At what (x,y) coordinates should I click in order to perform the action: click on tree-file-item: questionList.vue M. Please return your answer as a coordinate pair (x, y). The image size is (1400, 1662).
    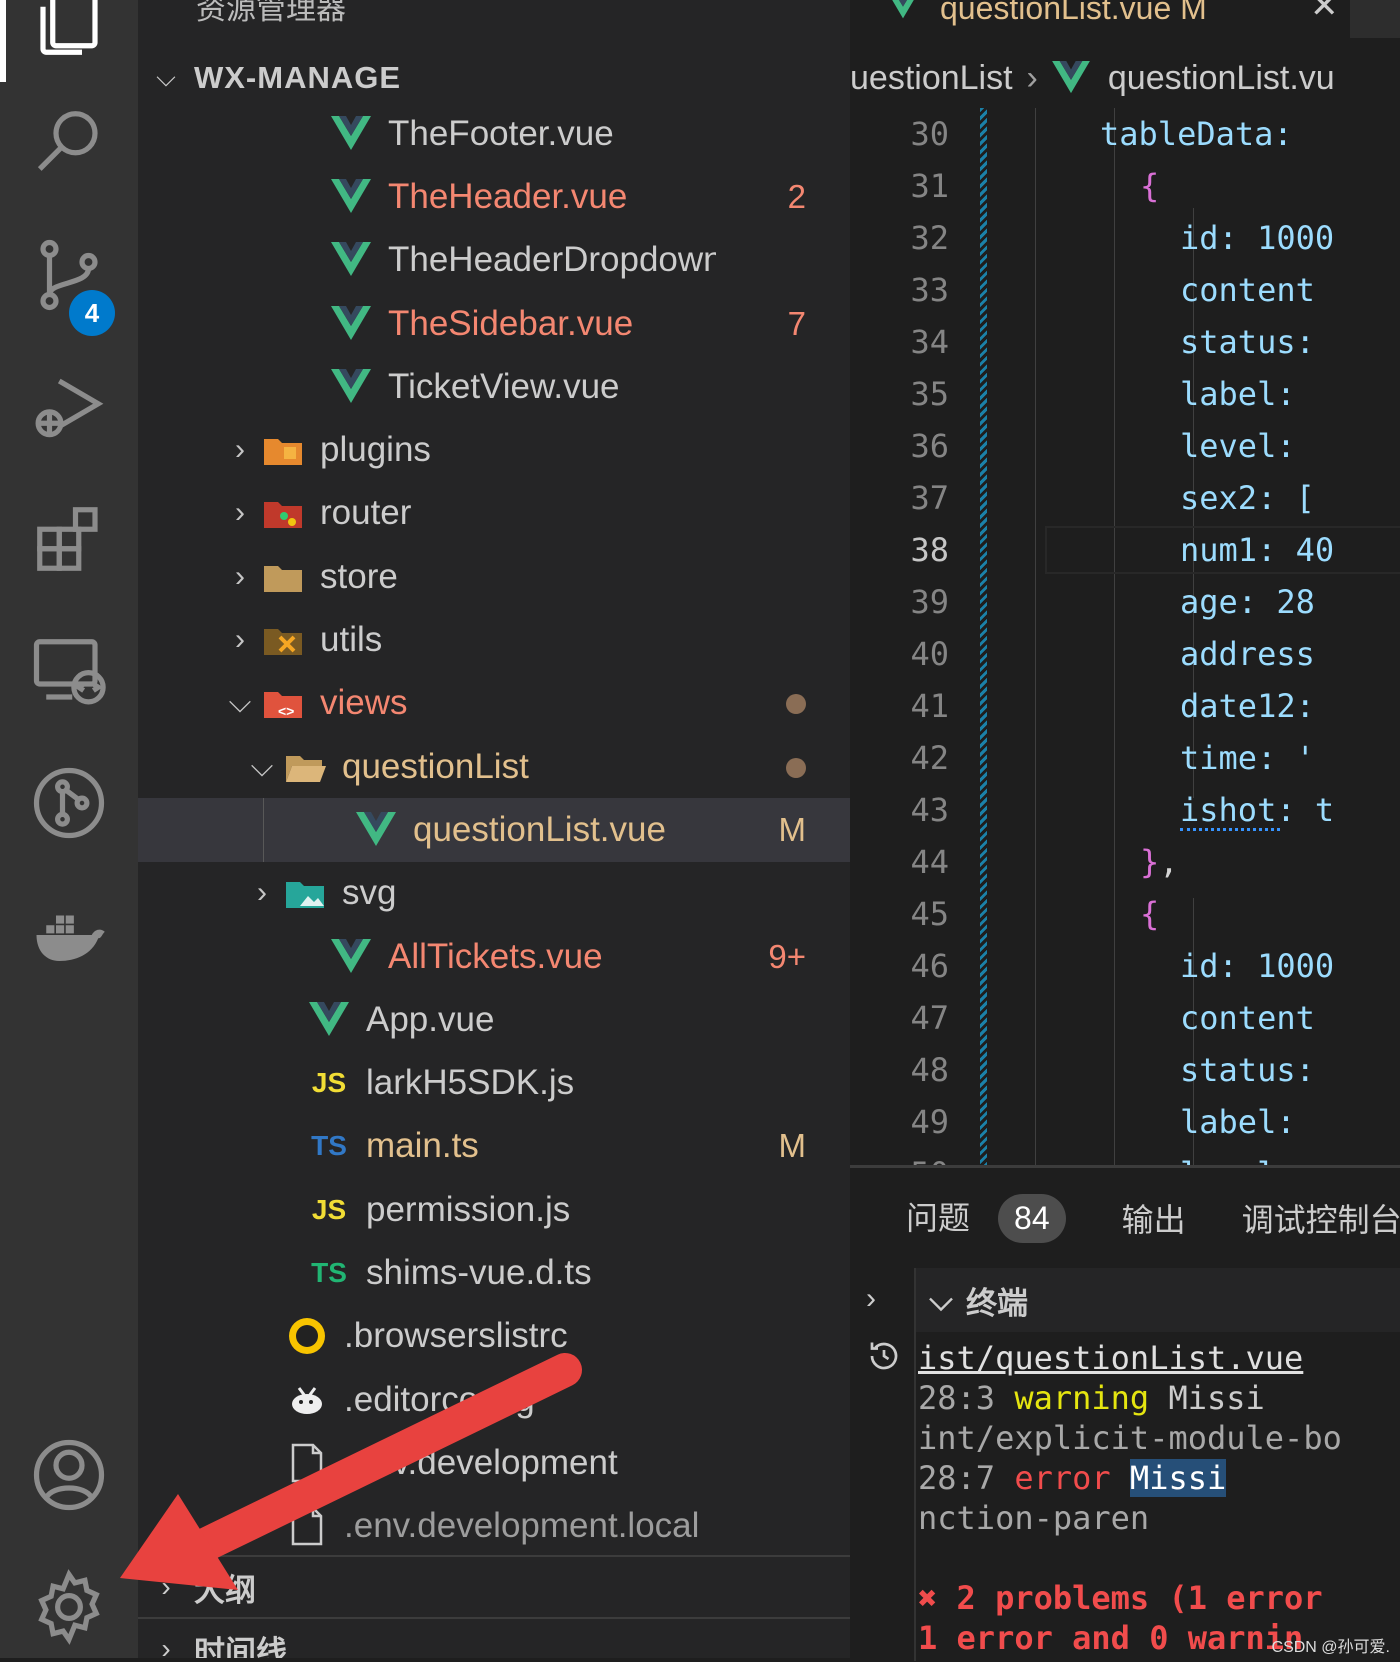
    Looking at the image, I should click on (494, 830).